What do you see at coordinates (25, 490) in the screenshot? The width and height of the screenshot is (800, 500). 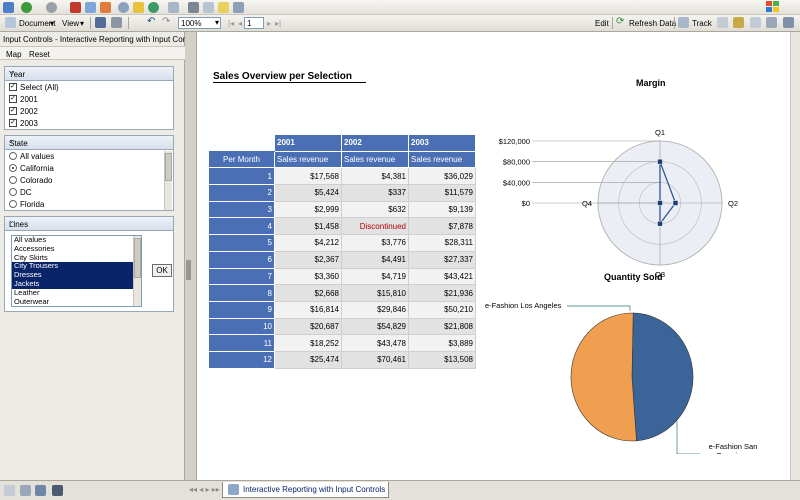 I see `filter-structure-icon` at bounding box center [25, 490].